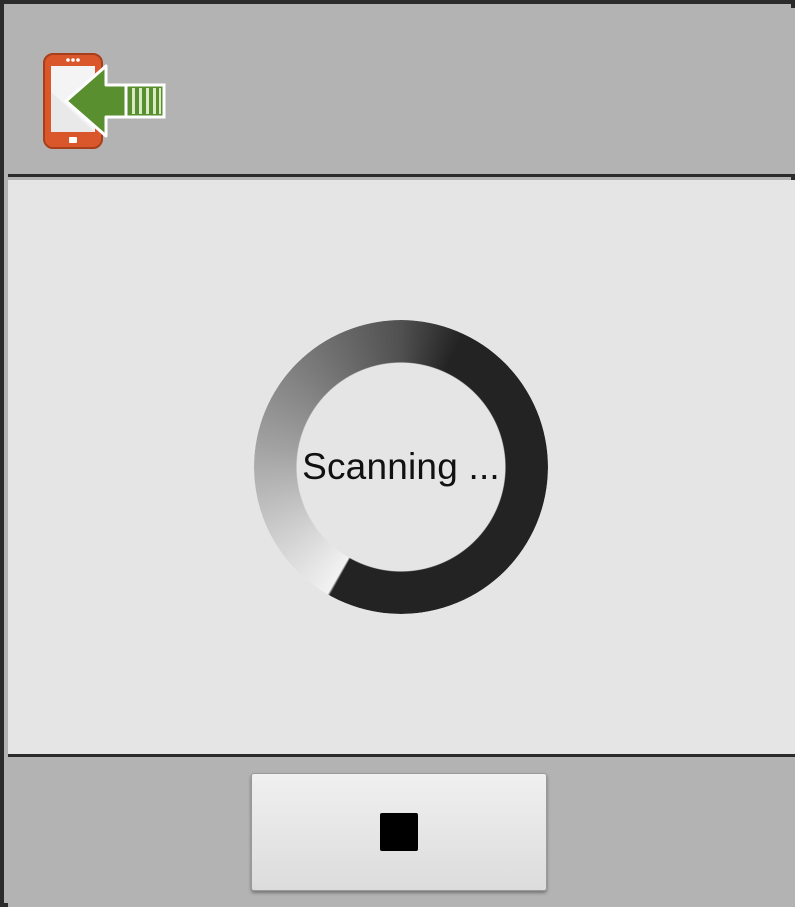 This screenshot has width=795, height=907. I want to click on phone-transfer-arrow-icon, so click(104, 101).